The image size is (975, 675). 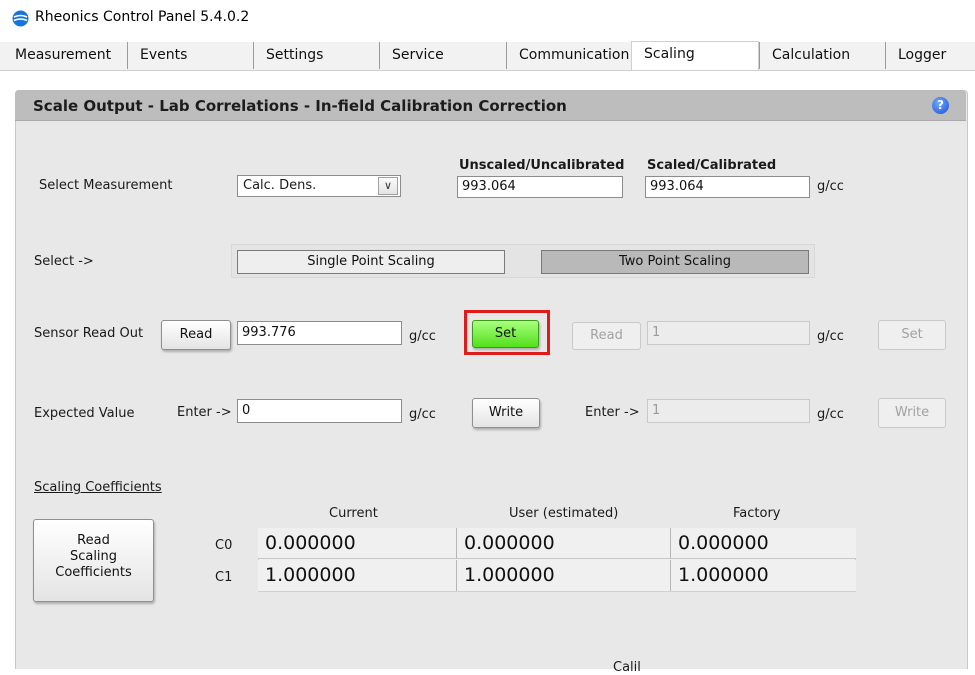 What do you see at coordinates (422, 414) in the screenshot?
I see `expected-value-unit: g/cc` at bounding box center [422, 414].